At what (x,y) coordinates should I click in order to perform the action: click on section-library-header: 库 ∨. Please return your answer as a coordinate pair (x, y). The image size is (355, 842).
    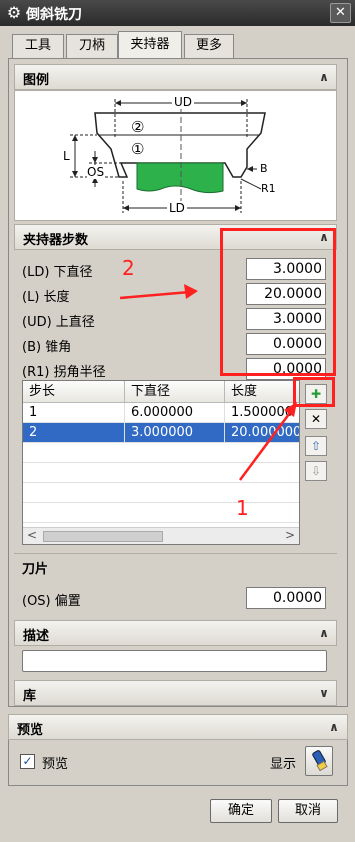
    Looking at the image, I should click on (175, 693).